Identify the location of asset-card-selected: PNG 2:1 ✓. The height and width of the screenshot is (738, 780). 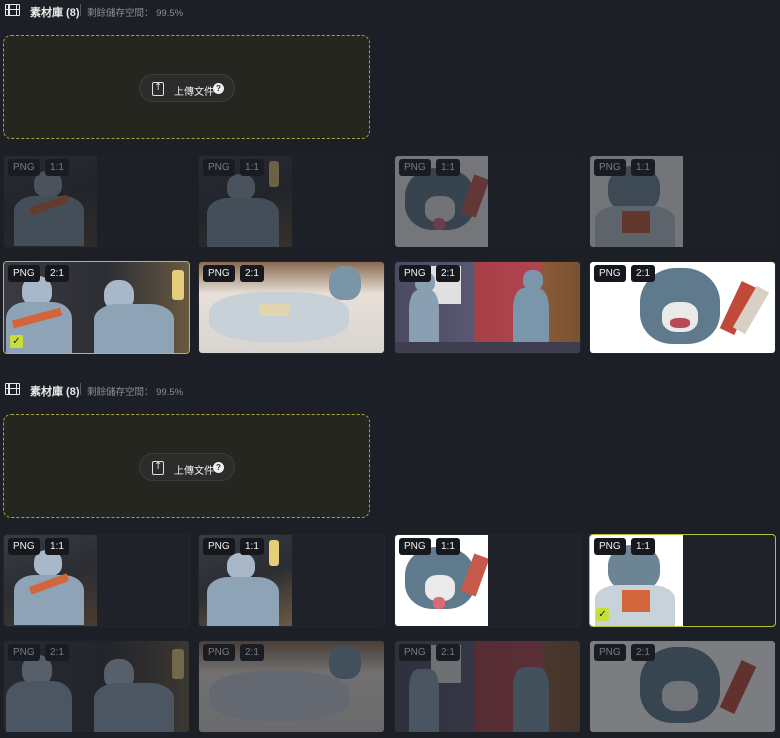
(96, 307).